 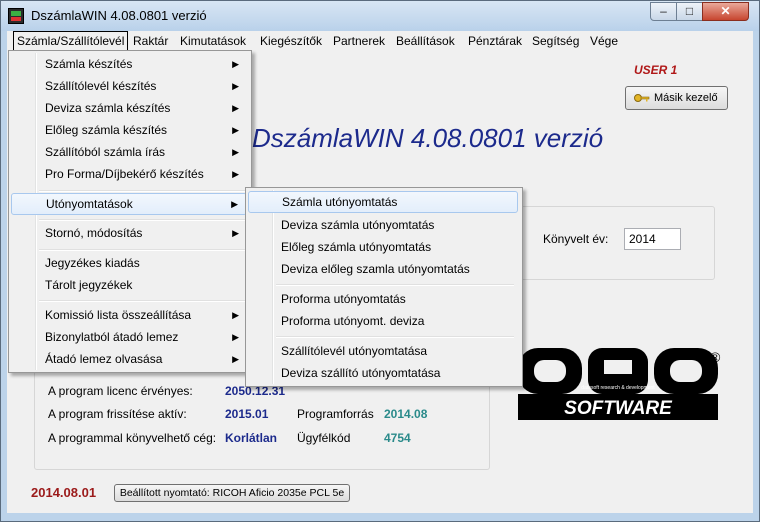 What do you see at coordinates (689, 11) in the screenshot?
I see `maximize-button: □` at bounding box center [689, 11].